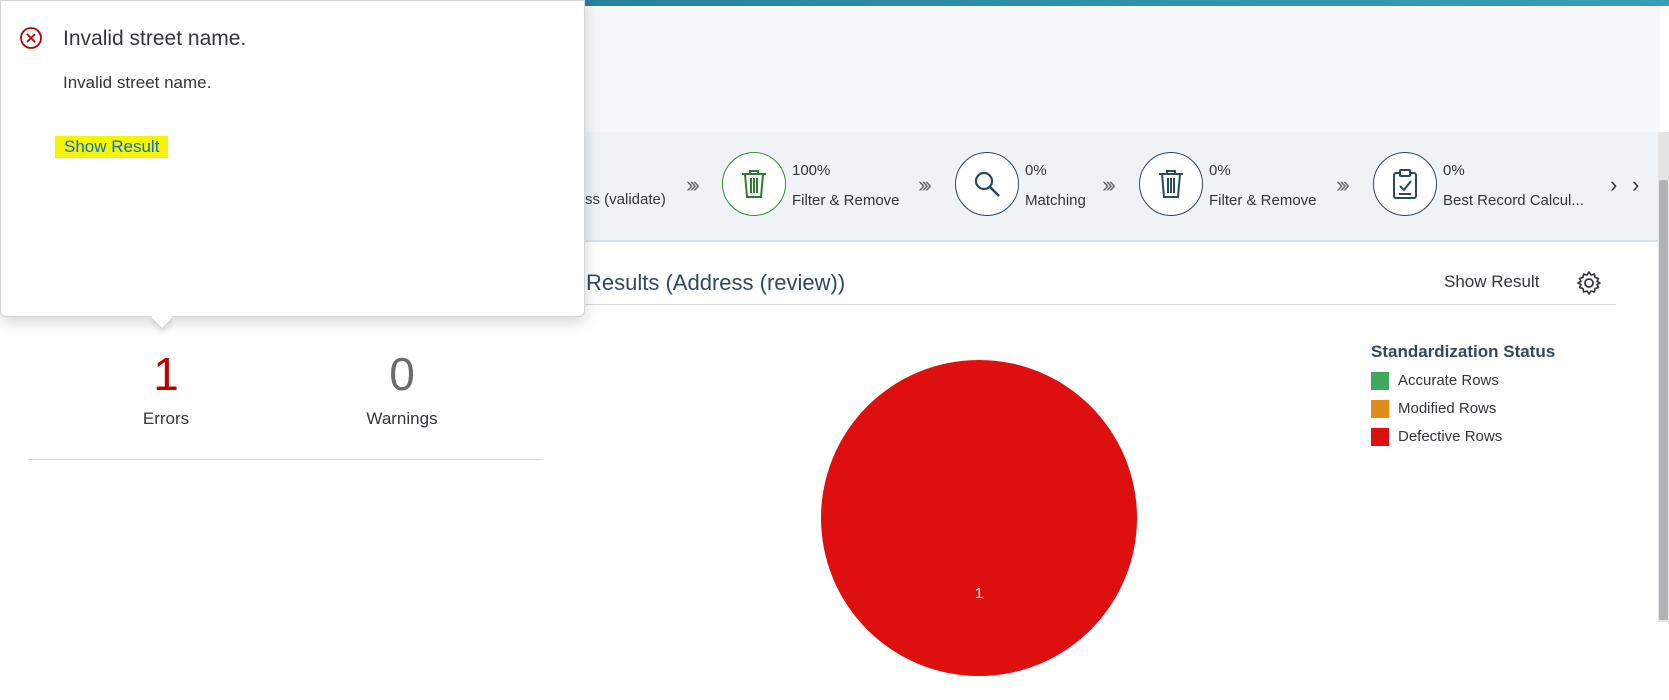 The image size is (1669, 700). What do you see at coordinates (987, 184) in the screenshot?
I see `search-icon` at bounding box center [987, 184].